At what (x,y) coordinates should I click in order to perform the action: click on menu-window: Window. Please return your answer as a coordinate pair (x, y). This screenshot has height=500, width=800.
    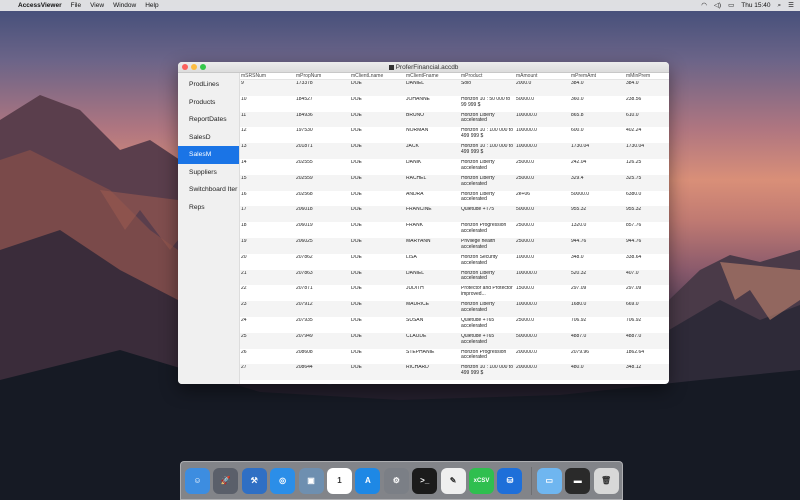
    Looking at the image, I should click on (124, 5).